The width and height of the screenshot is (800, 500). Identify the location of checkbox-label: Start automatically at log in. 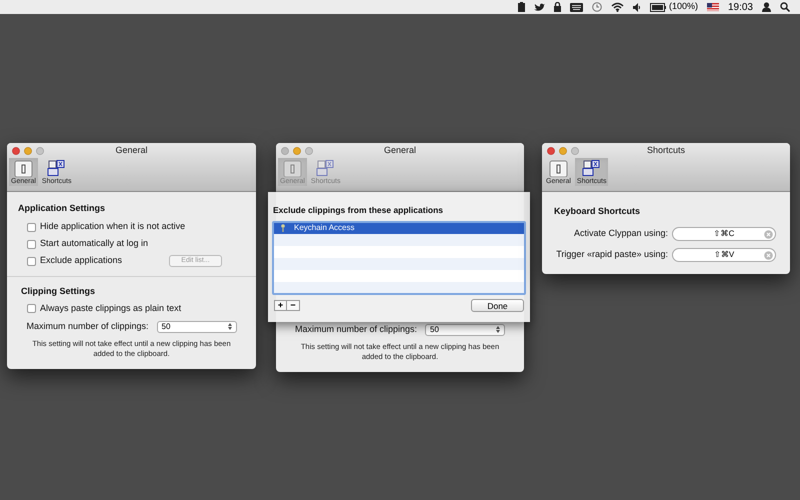
(94, 243).